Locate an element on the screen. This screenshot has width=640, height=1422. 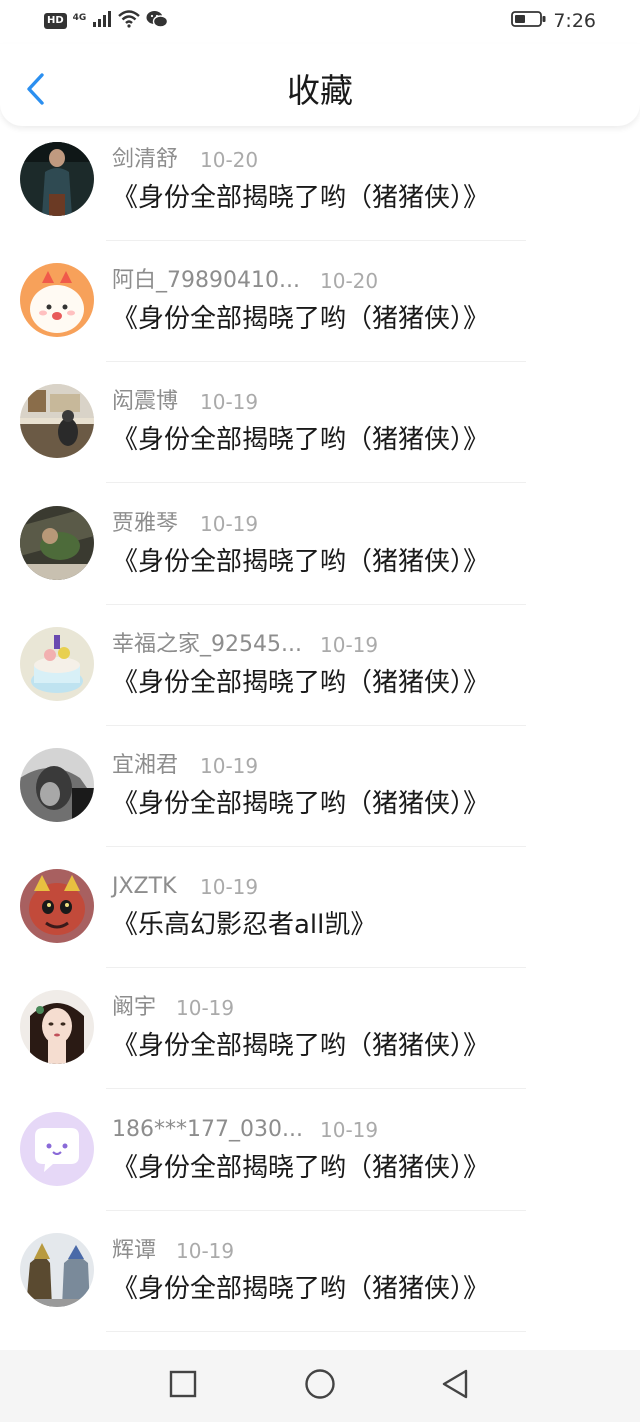
list-item: 186***177_030... 10-19 《身份全部揭晓了哟（猪猪侠）》 is located at coordinates (320, 1160).